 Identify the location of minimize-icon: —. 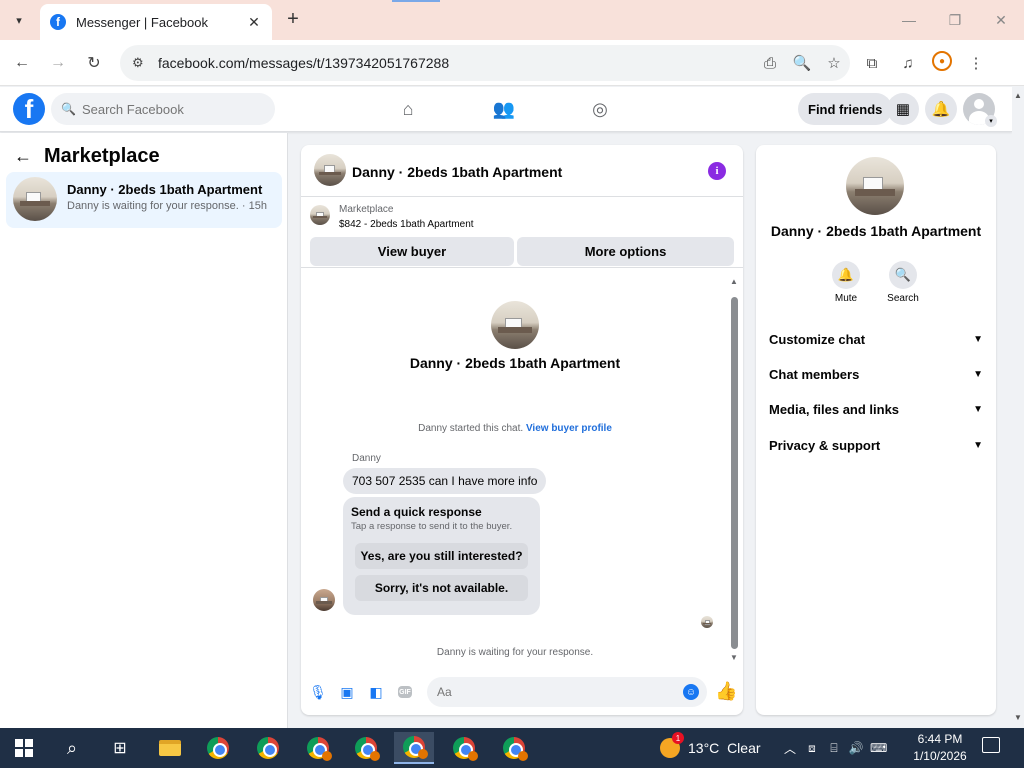
(909, 20).